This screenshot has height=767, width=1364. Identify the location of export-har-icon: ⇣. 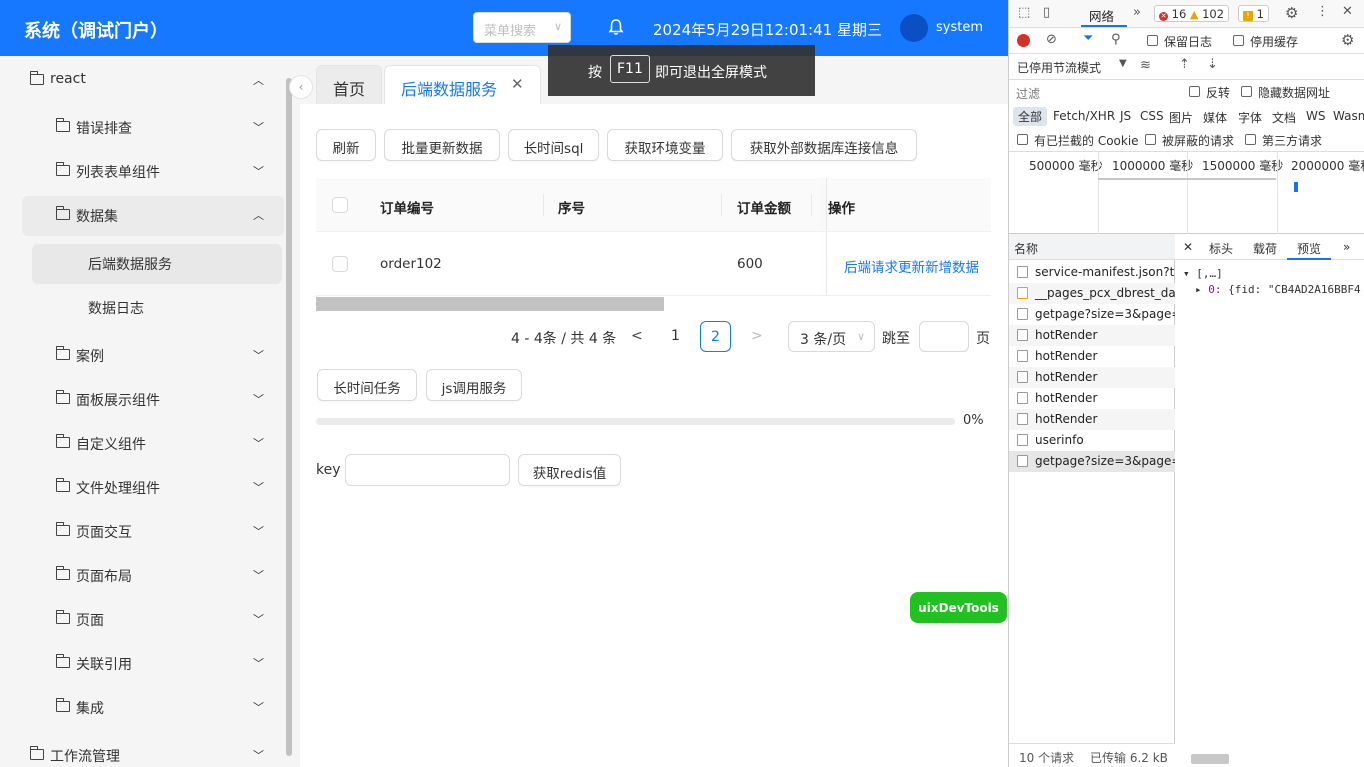
(1212, 64).